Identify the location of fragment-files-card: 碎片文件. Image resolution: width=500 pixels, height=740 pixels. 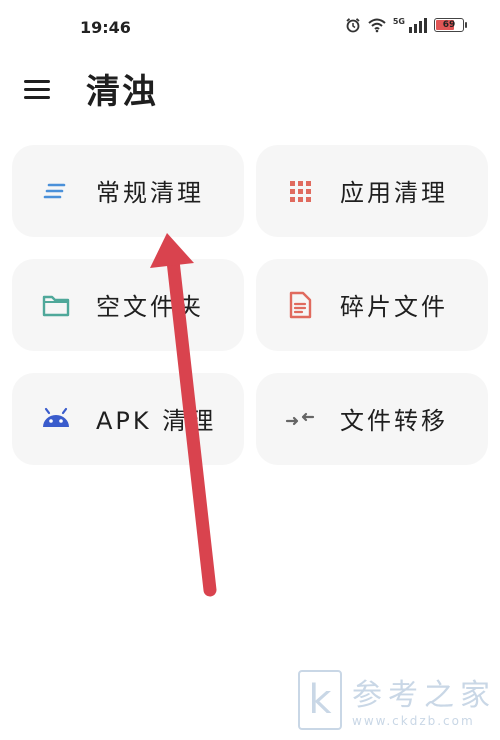
(372, 305).